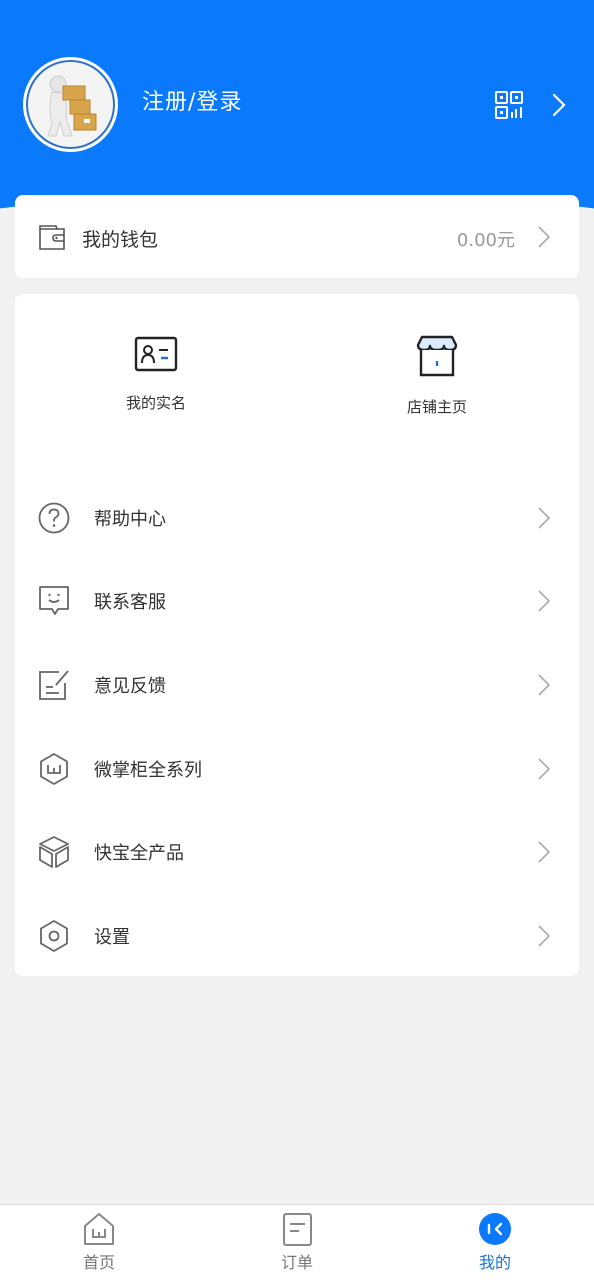 The width and height of the screenshot is (594, 1280). What do you see at coordinates (495, 1229) in the screenshot?
I see `profile-icon` at bounding box center [495, 1229].